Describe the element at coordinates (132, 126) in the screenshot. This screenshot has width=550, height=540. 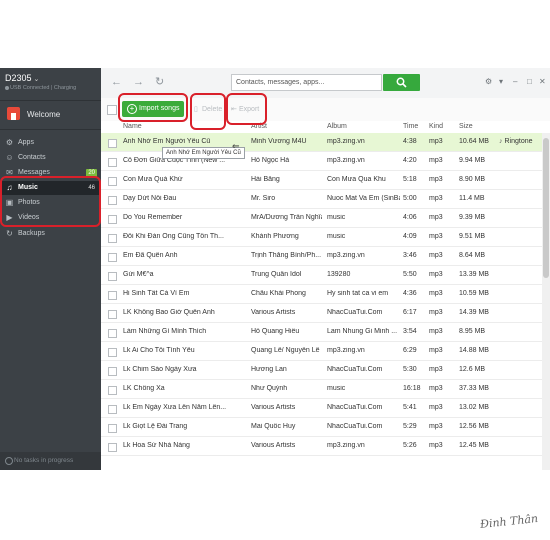
I see `column-header-name: Name` at that location.